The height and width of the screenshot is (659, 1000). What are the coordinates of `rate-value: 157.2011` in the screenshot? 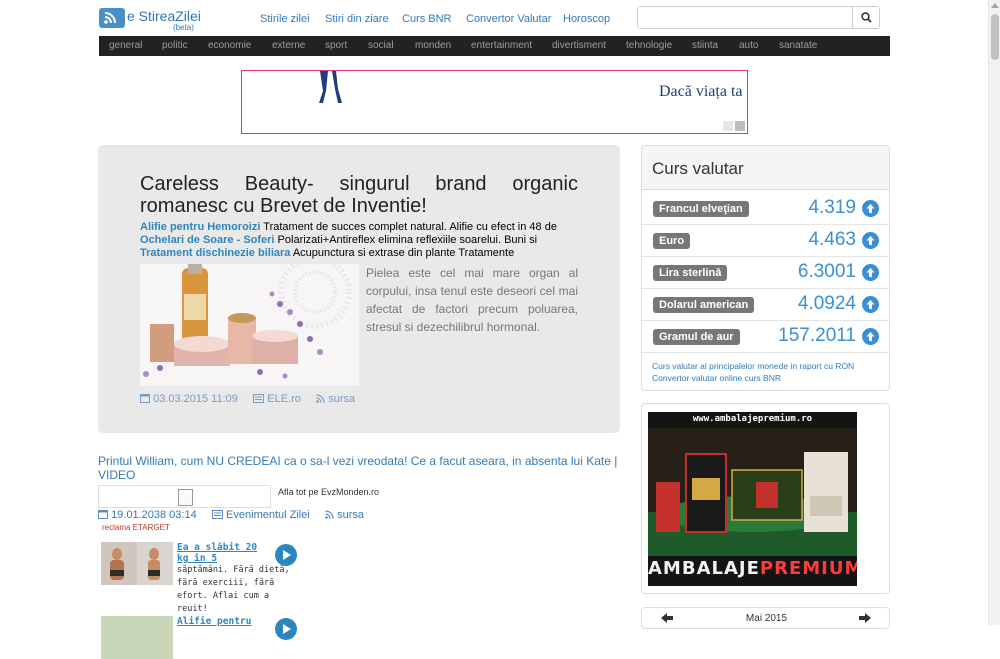 It's located at (817, 335).